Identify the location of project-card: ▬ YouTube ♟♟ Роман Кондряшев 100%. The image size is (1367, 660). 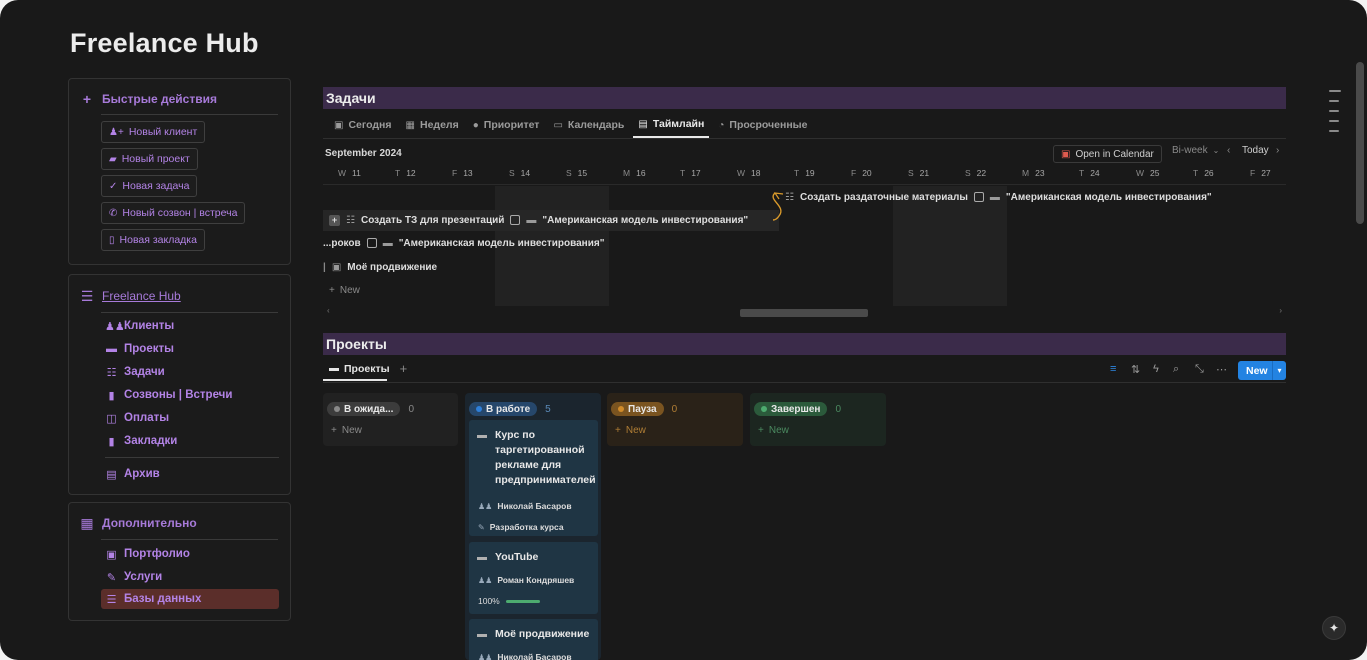
(533, 578).